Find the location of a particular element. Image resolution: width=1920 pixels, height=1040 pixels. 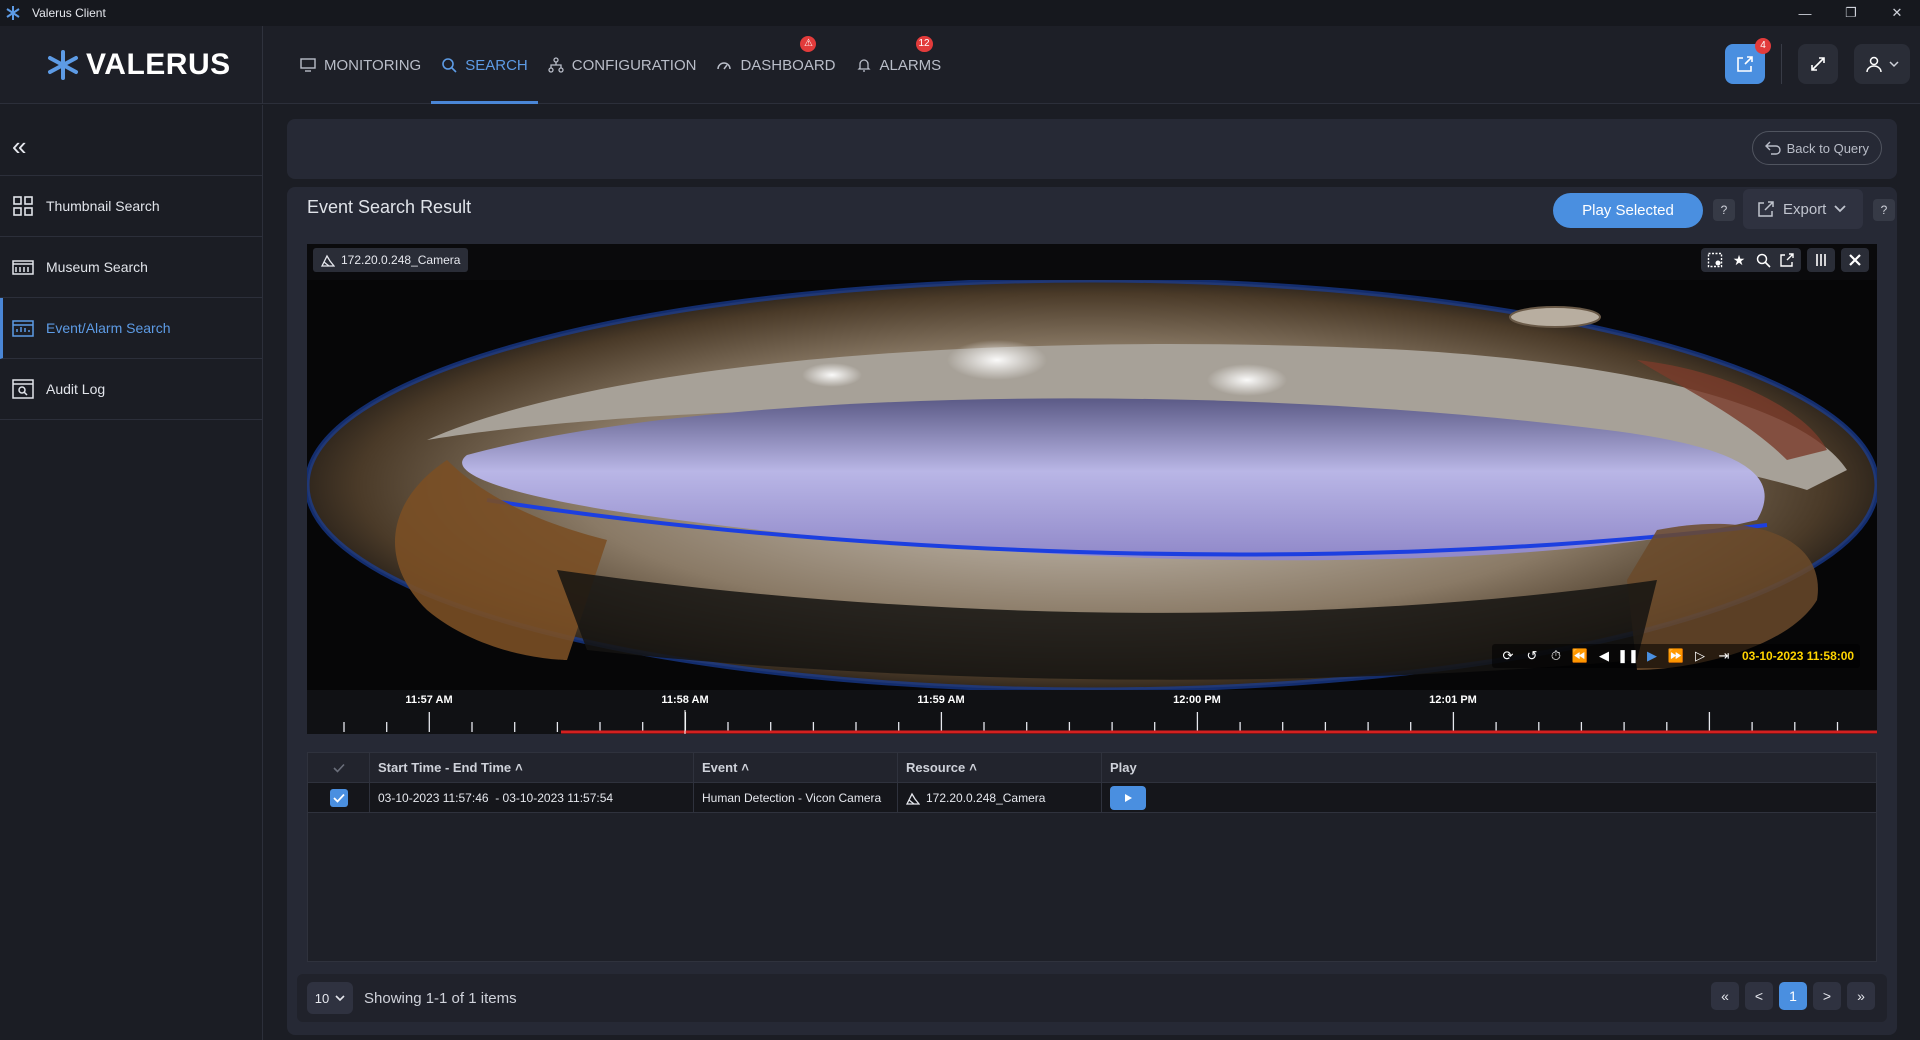

sidebar-item-event-alarm-search: Event/Alarm Search is located at coordinates (131, 328).